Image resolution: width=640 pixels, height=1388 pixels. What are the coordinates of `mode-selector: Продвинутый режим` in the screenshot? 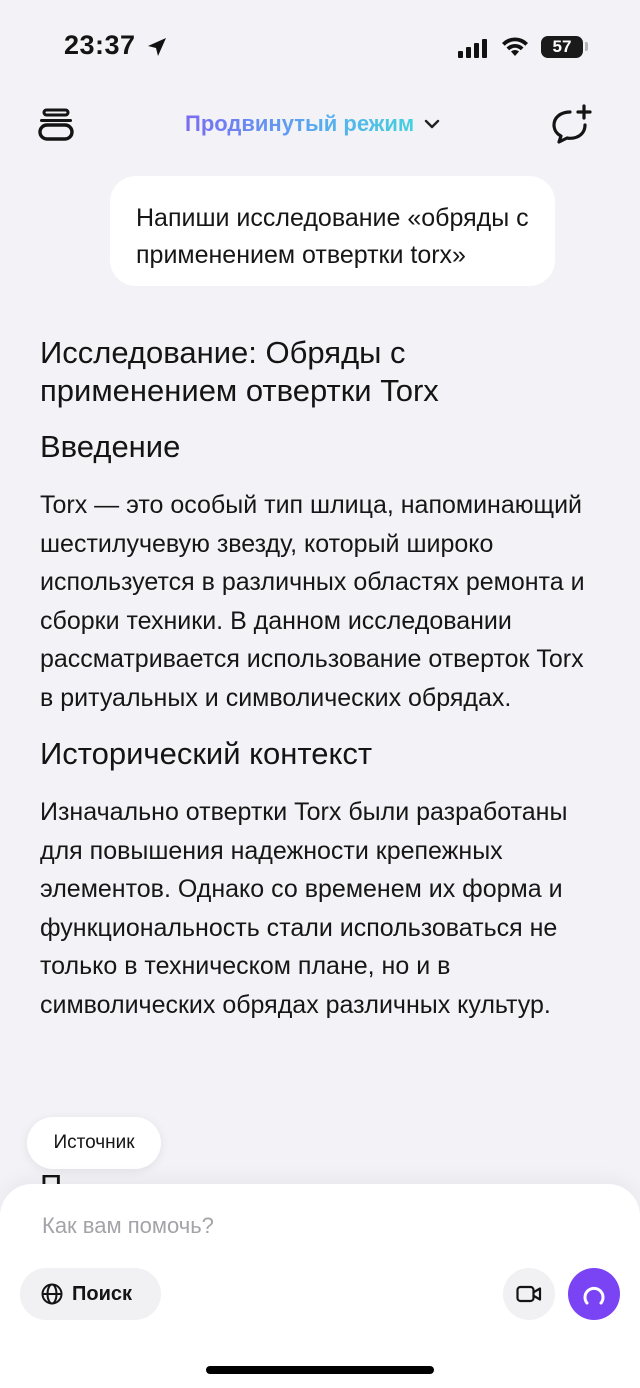 It's located at (312, 124).